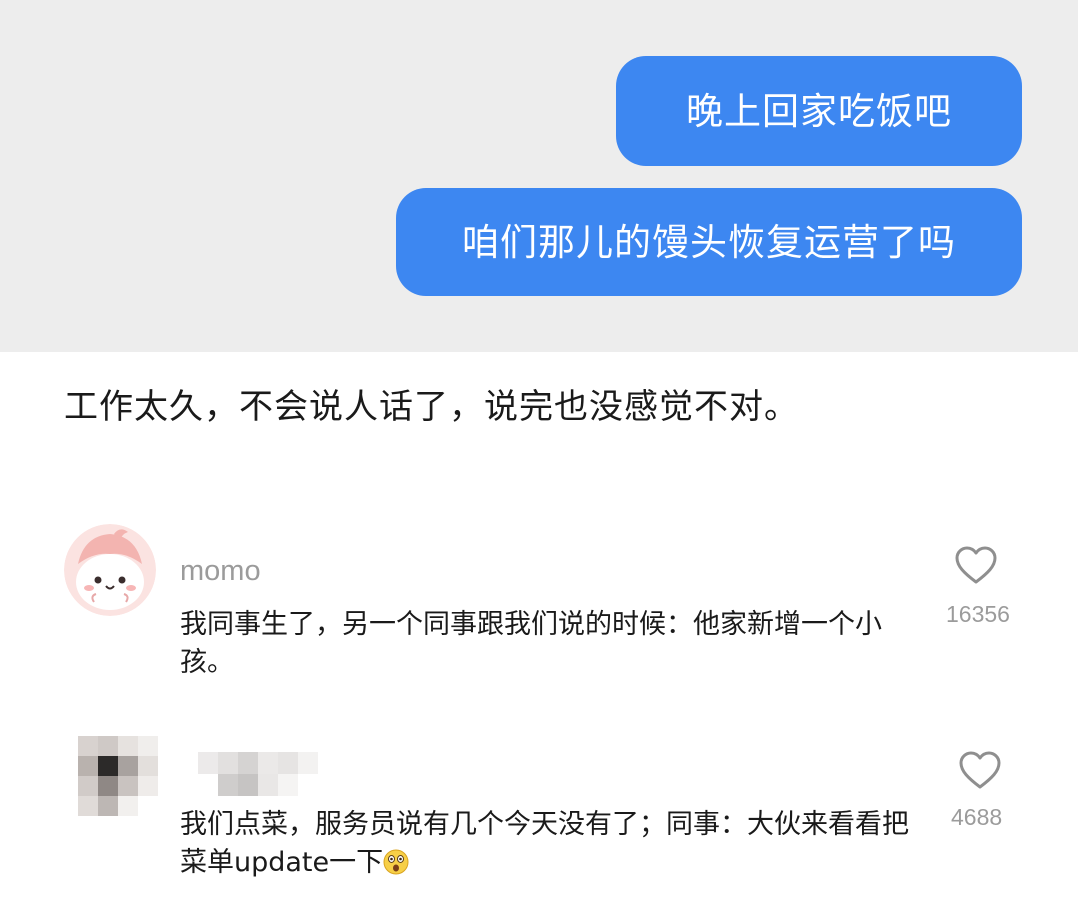  I want to click on like-count: 16356, so click(978, 614).